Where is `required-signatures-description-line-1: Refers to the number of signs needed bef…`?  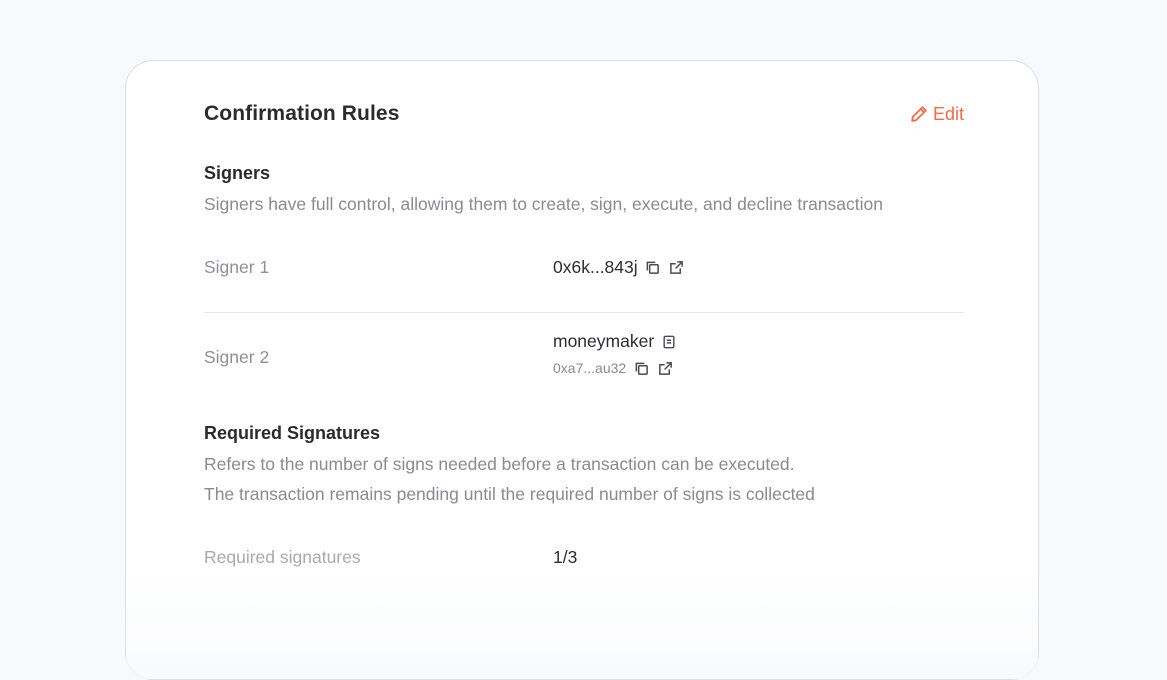 required-signatures-description-line-1: Refers to the number of signs needed bef… is located at coordinates (499, 464).